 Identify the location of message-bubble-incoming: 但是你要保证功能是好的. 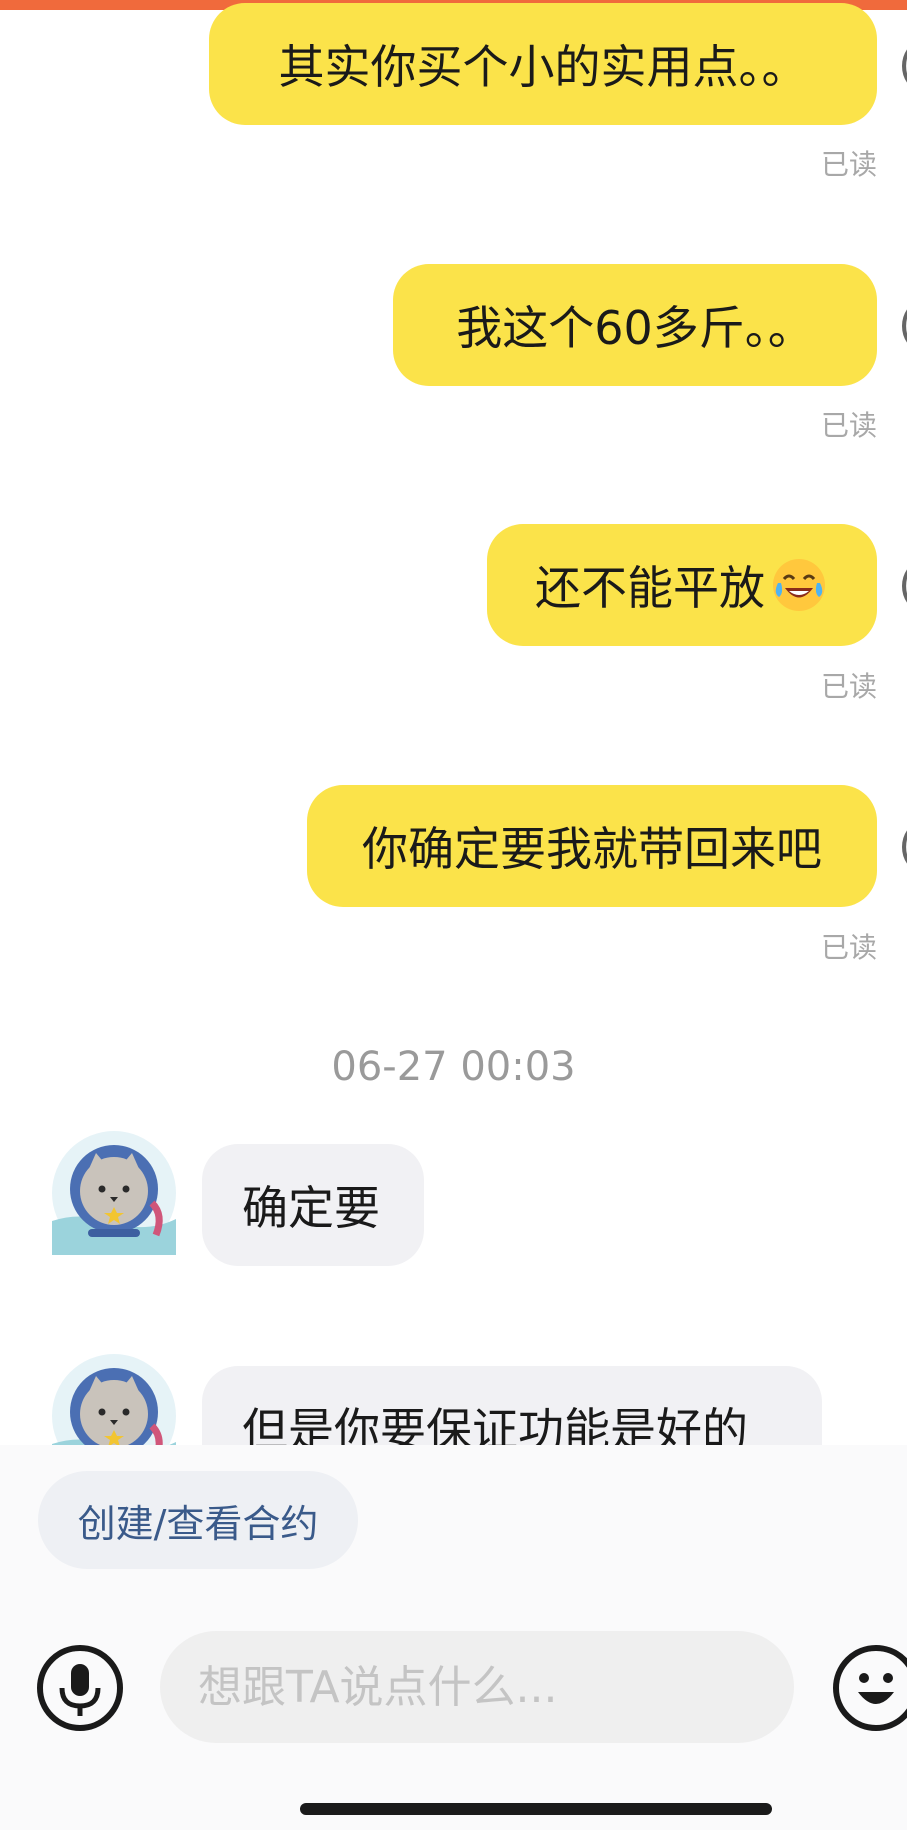
(512, 1405).